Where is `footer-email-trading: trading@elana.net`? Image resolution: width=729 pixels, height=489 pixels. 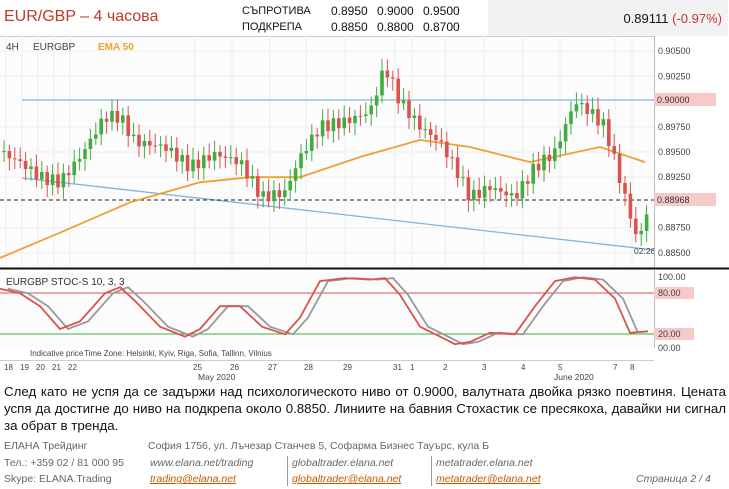 footer-email-trading: trading@elana.net is located at coordinates (193, 479).